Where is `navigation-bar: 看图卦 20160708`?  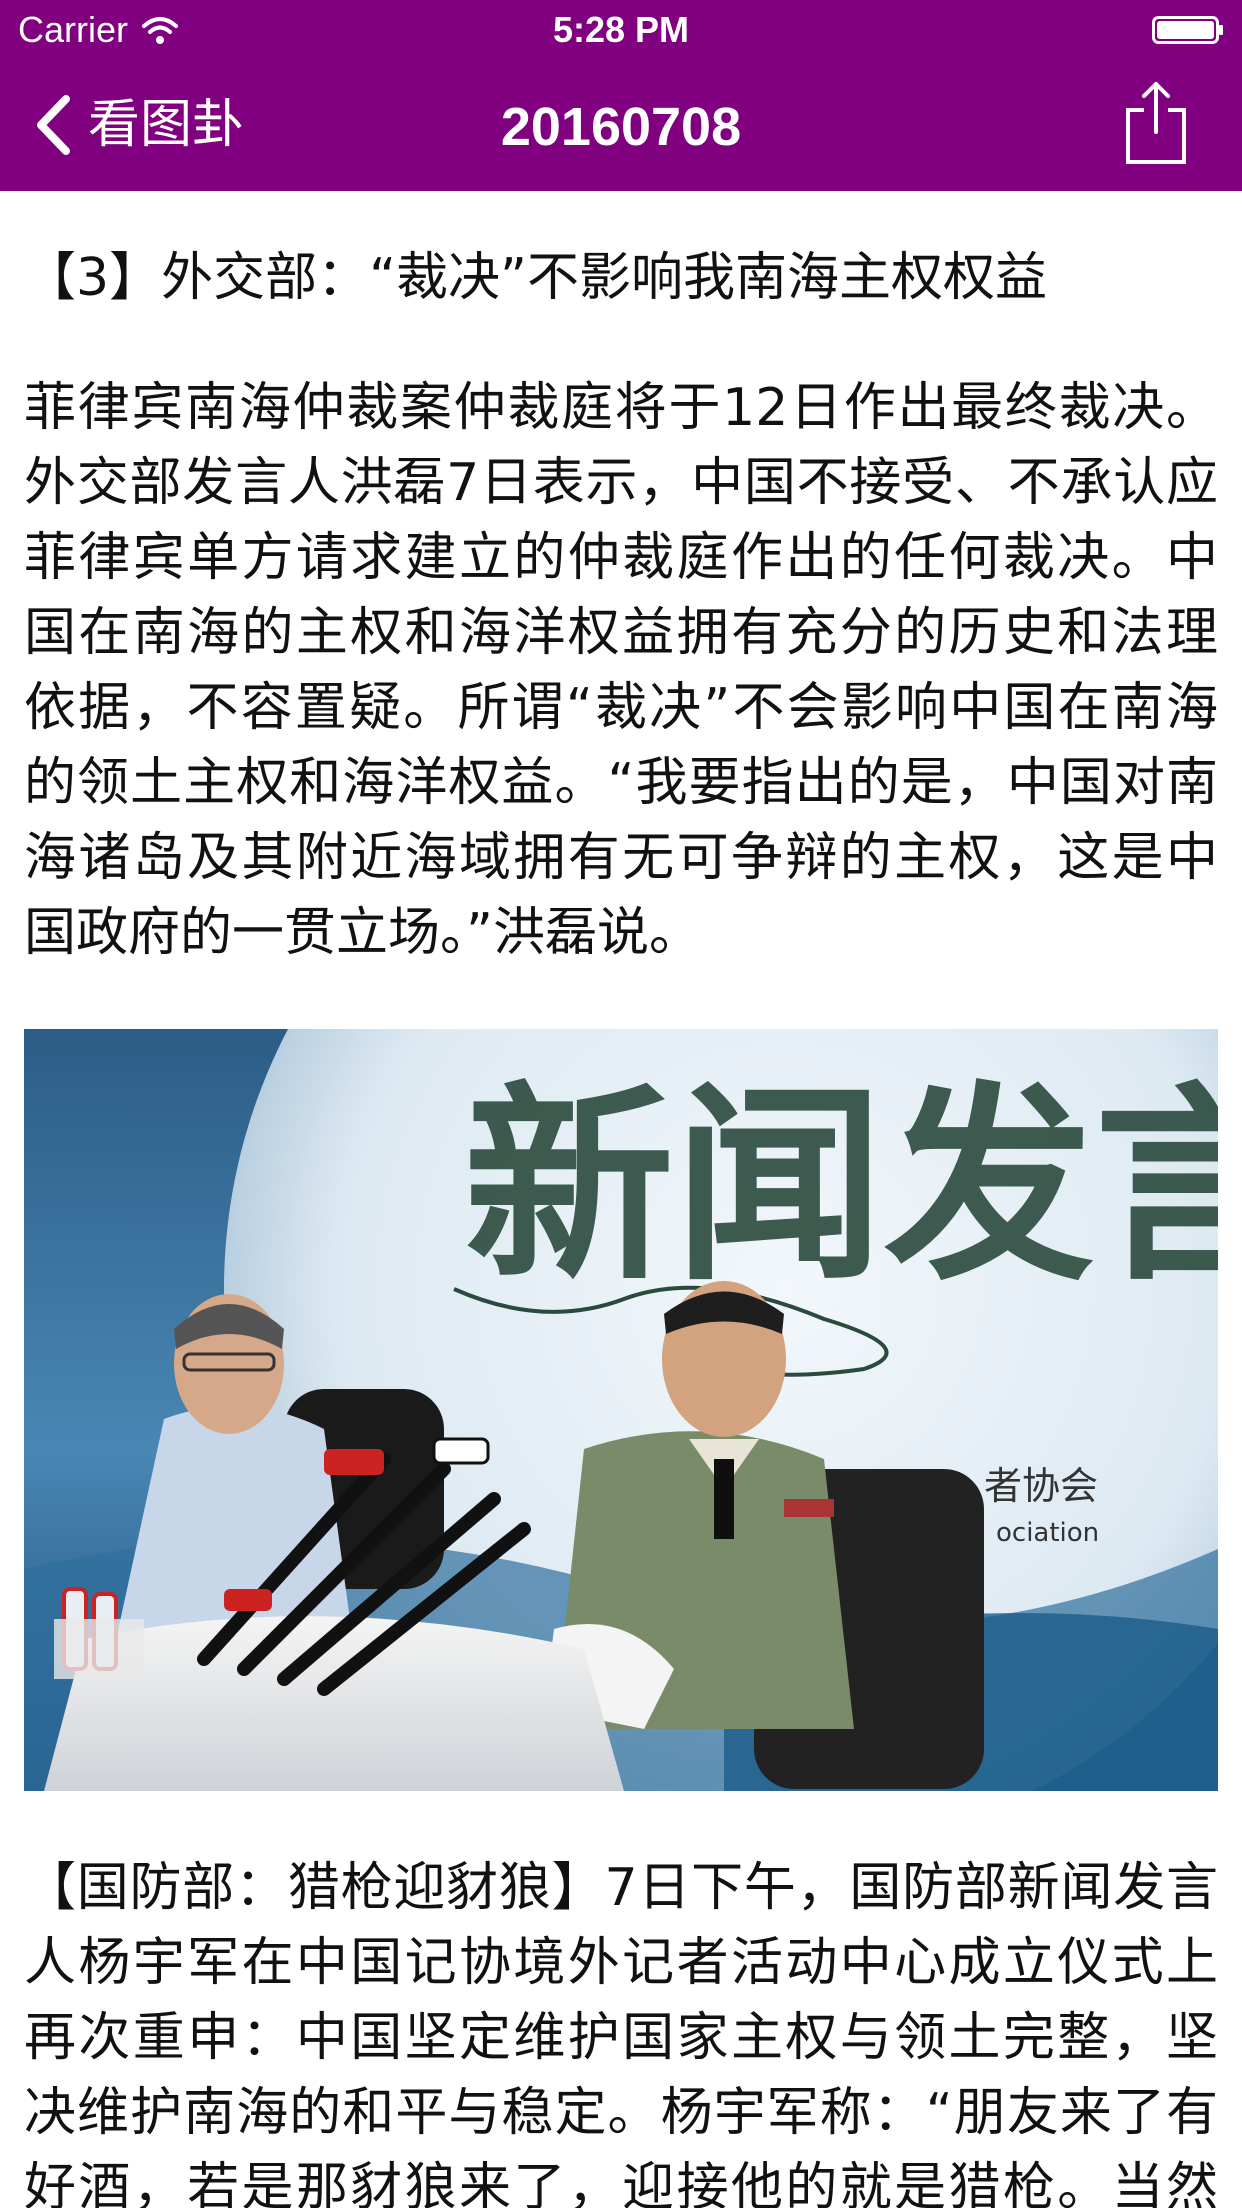
navigation-bar: 看图卦 20160708 is located at coordinates (621, 125).